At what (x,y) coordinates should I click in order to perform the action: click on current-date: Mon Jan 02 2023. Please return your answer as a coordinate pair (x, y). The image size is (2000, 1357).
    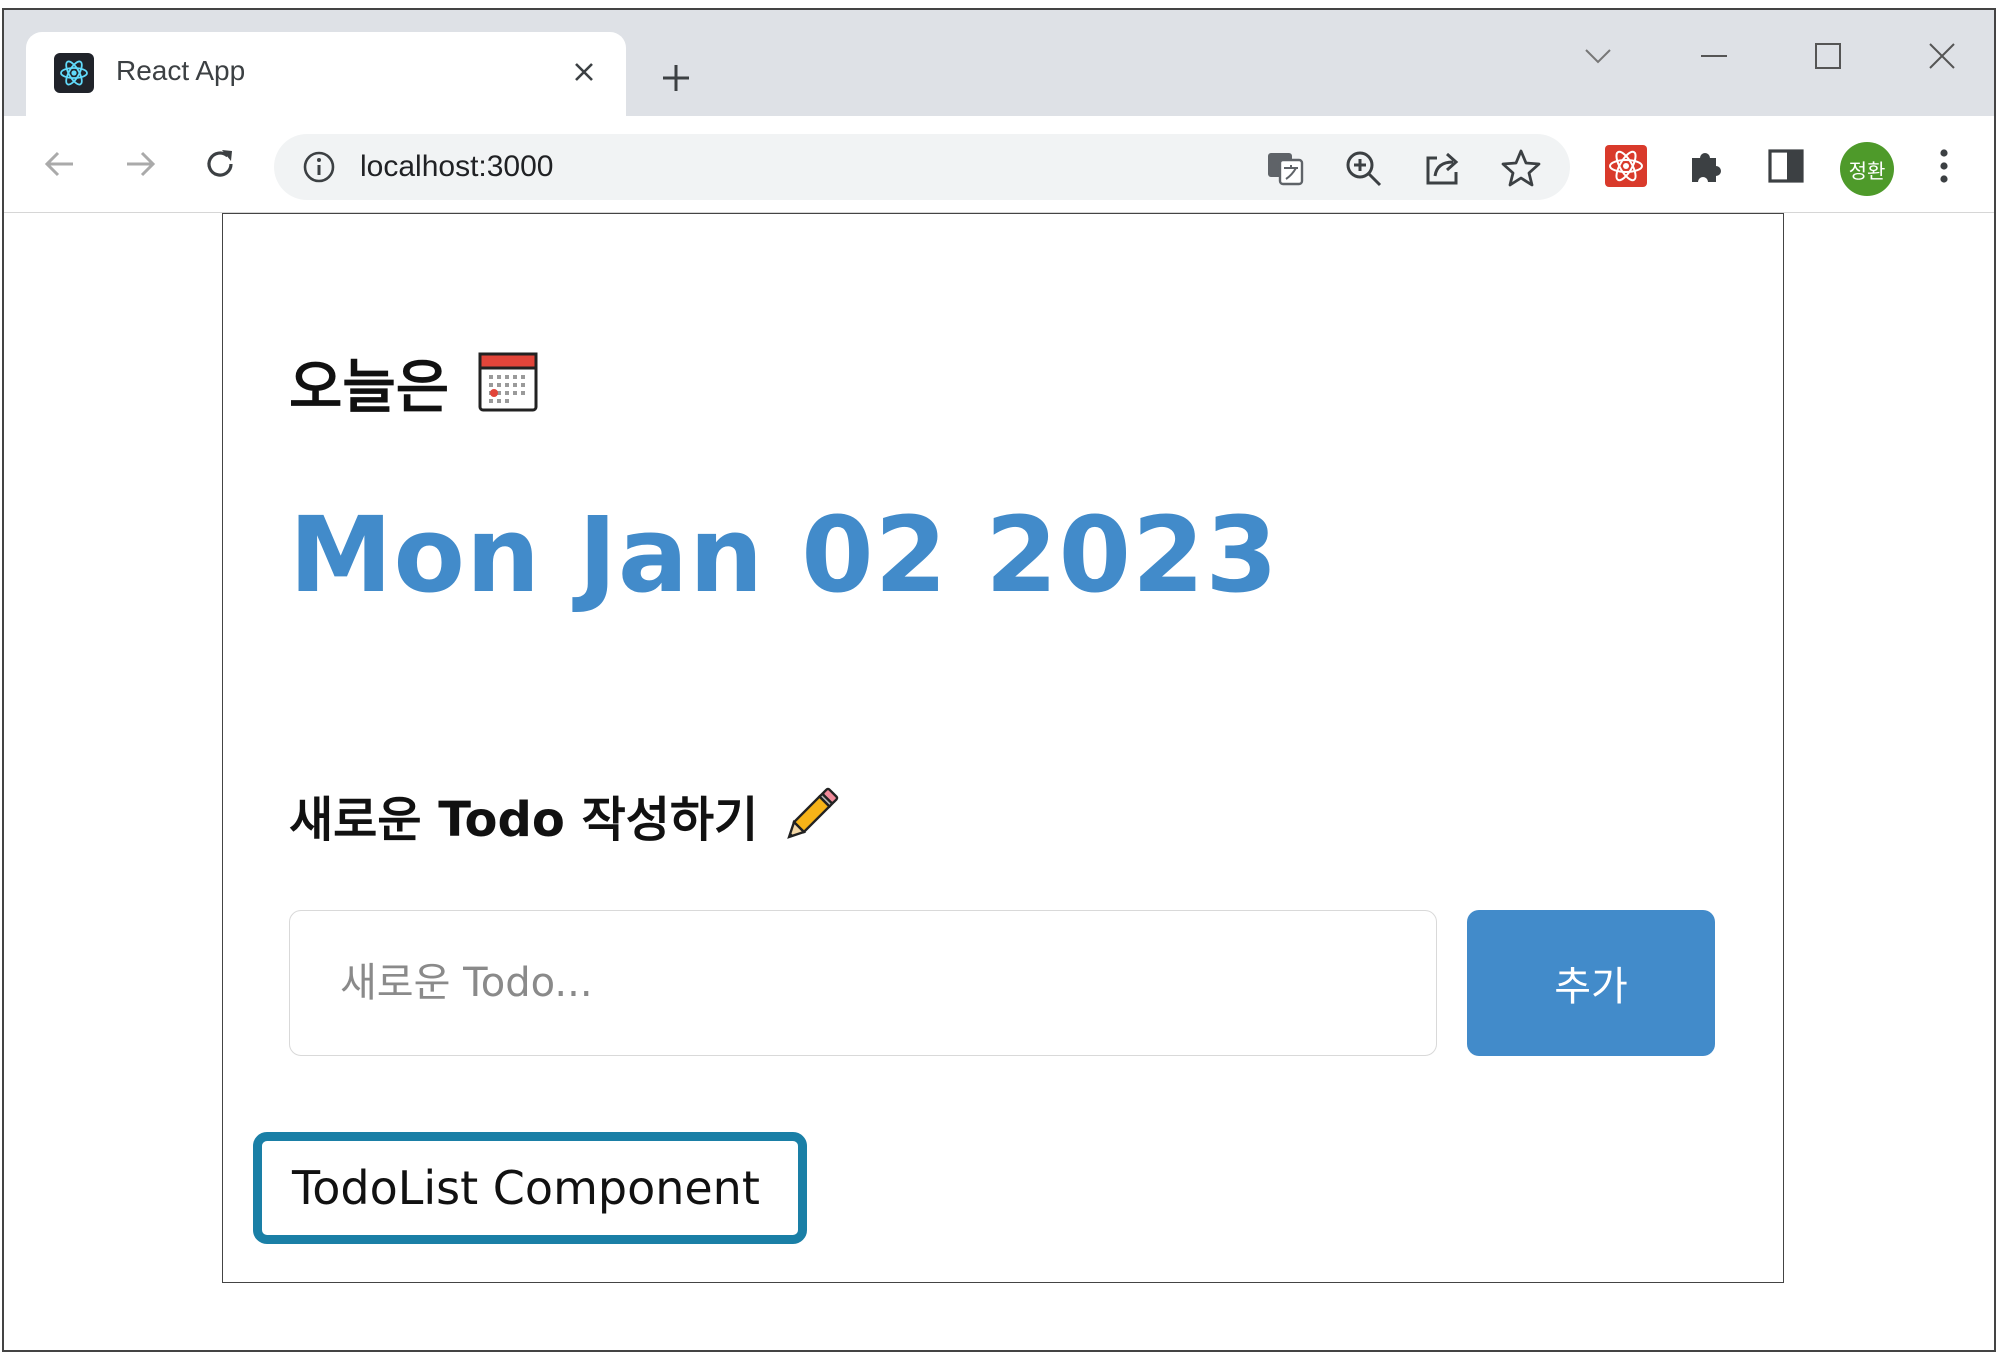
    Looking at the image, I should click on (784, 555).